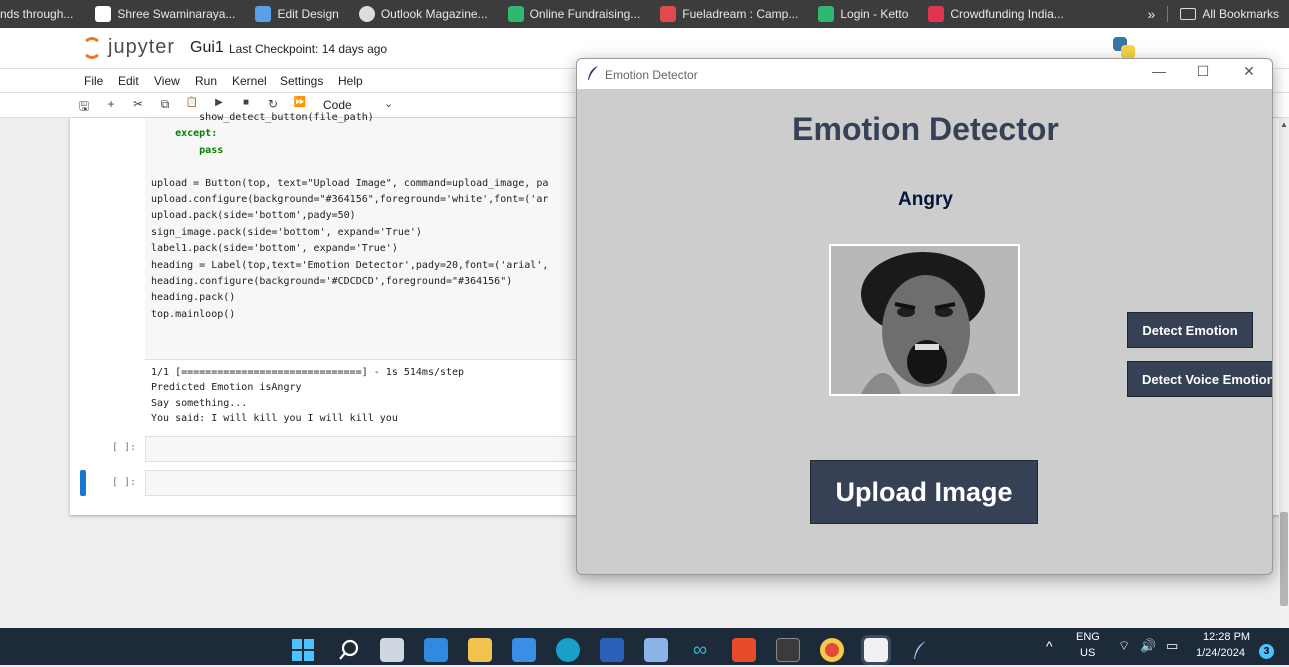  I want to click on code-line: show_detect_button(file_path), so click(262, 117).